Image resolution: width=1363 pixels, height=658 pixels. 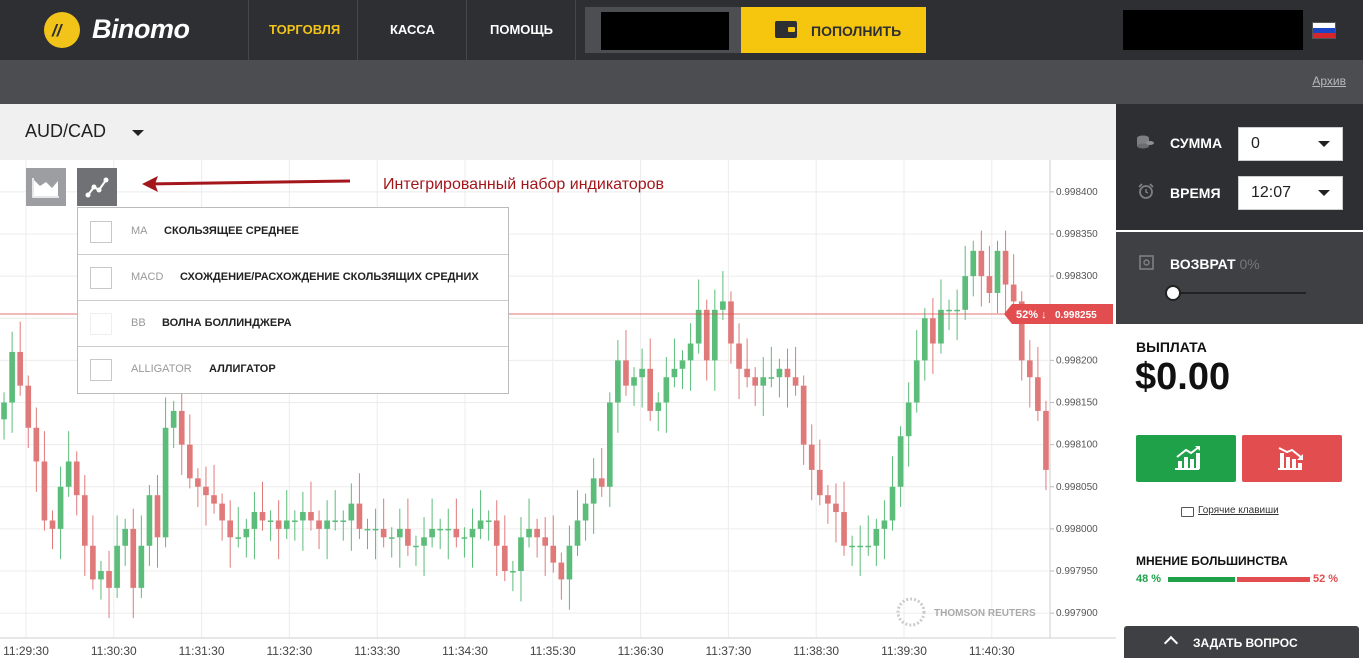 I want to click on y-tick-label: 0.998150, so click(x=1077, y=403).